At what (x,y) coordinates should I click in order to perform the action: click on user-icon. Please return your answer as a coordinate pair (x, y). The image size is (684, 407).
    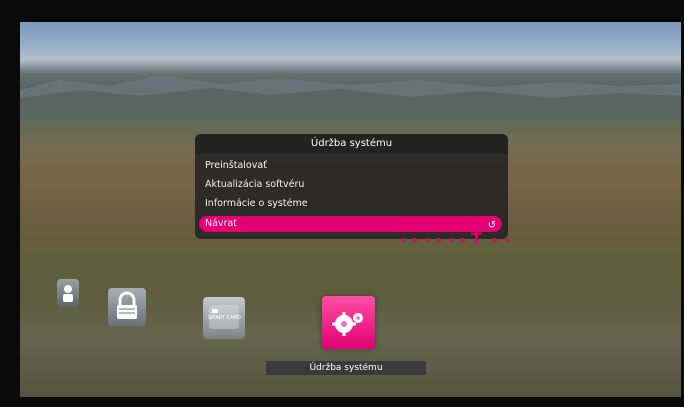
    Looking at the image, I should click on (68, 293).